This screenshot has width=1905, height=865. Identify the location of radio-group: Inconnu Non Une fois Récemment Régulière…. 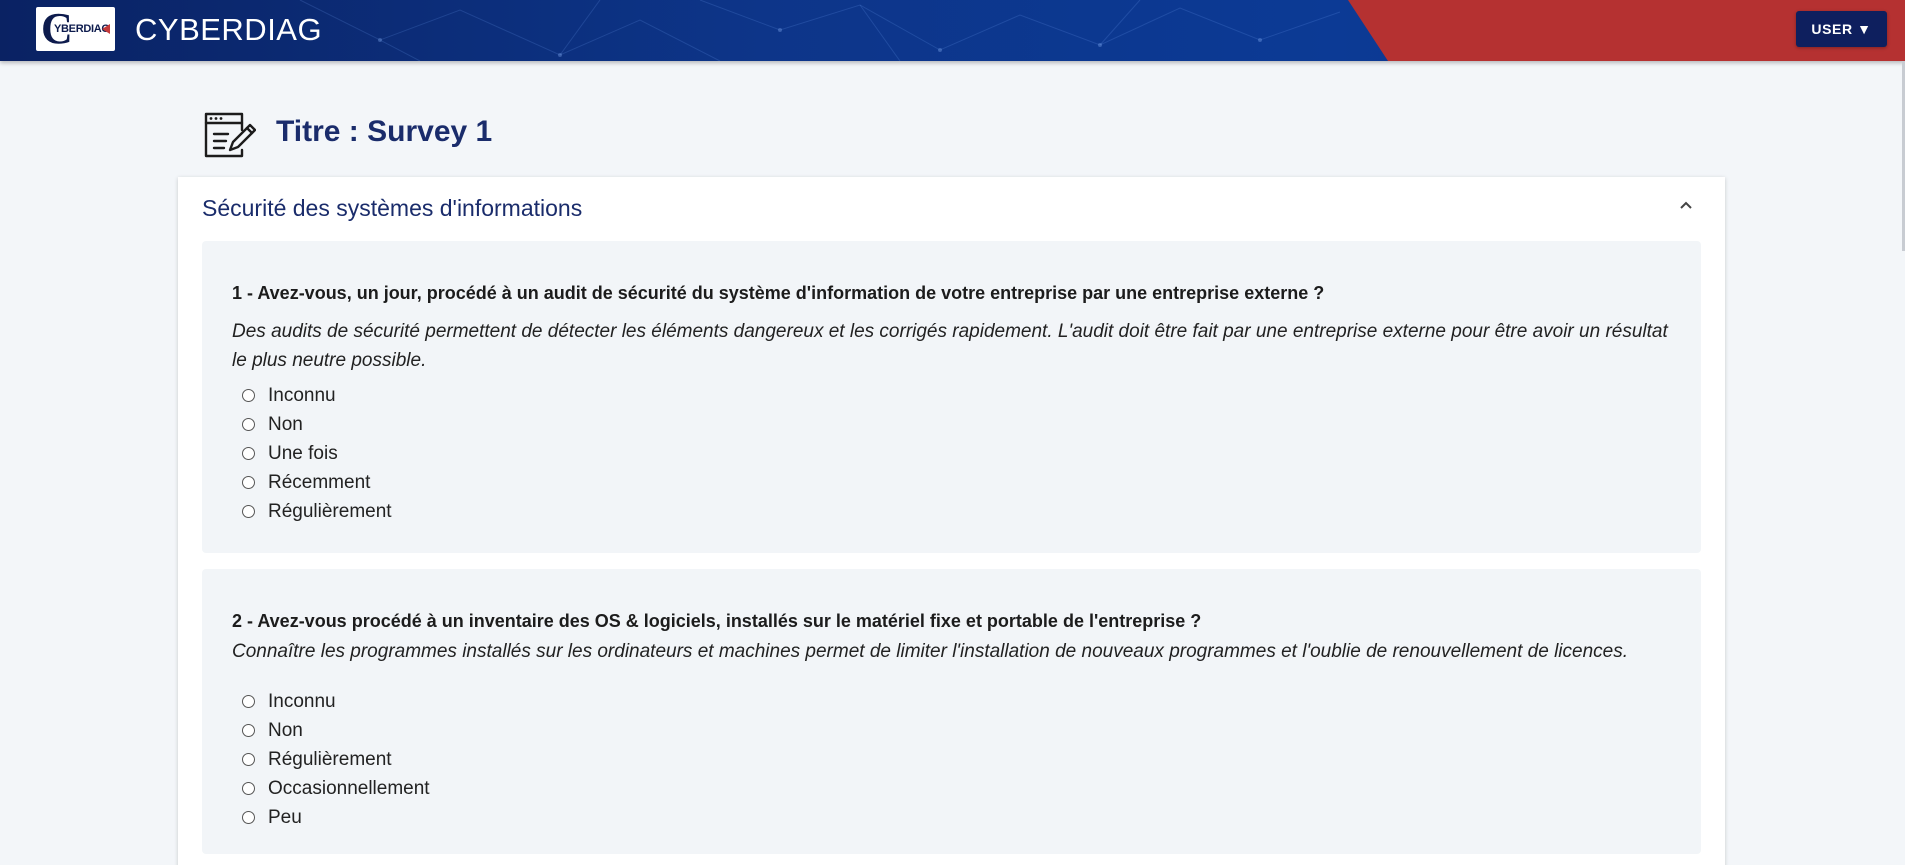
(317, 453).